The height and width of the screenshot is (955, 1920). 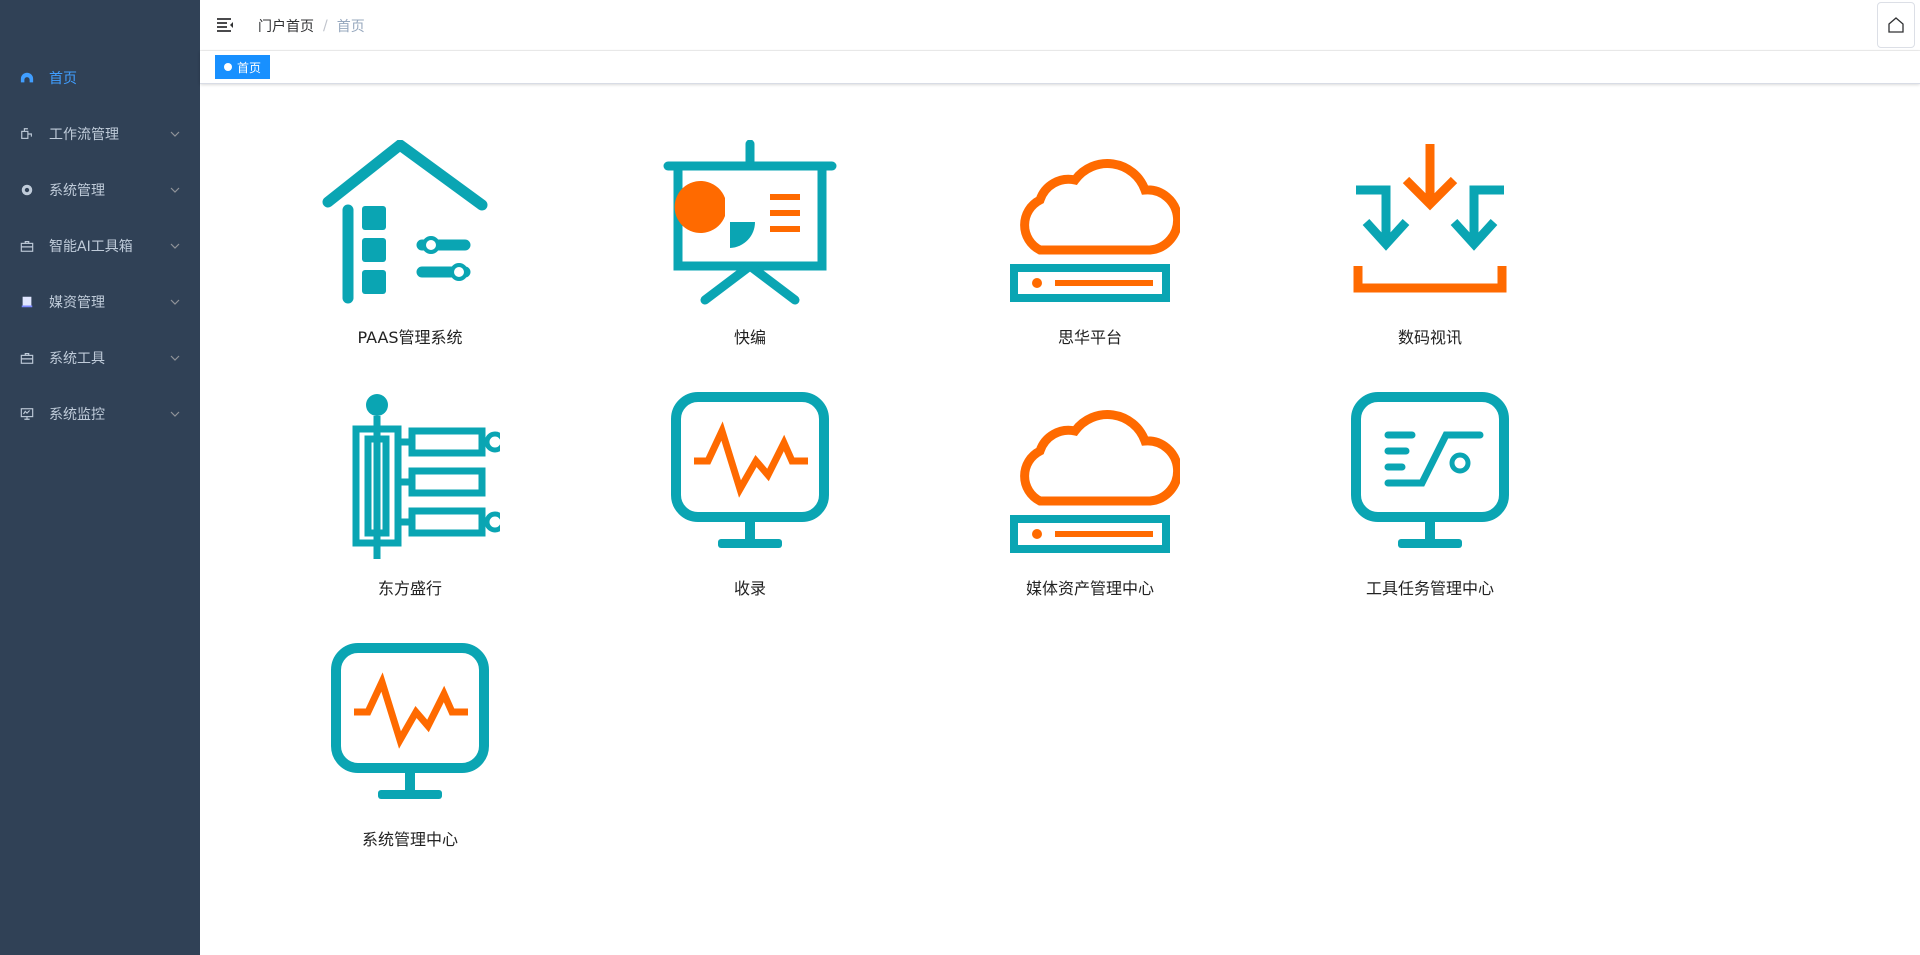 I want to click on app-card-system-center: 系统管理中心, so click(x=410, y=746).